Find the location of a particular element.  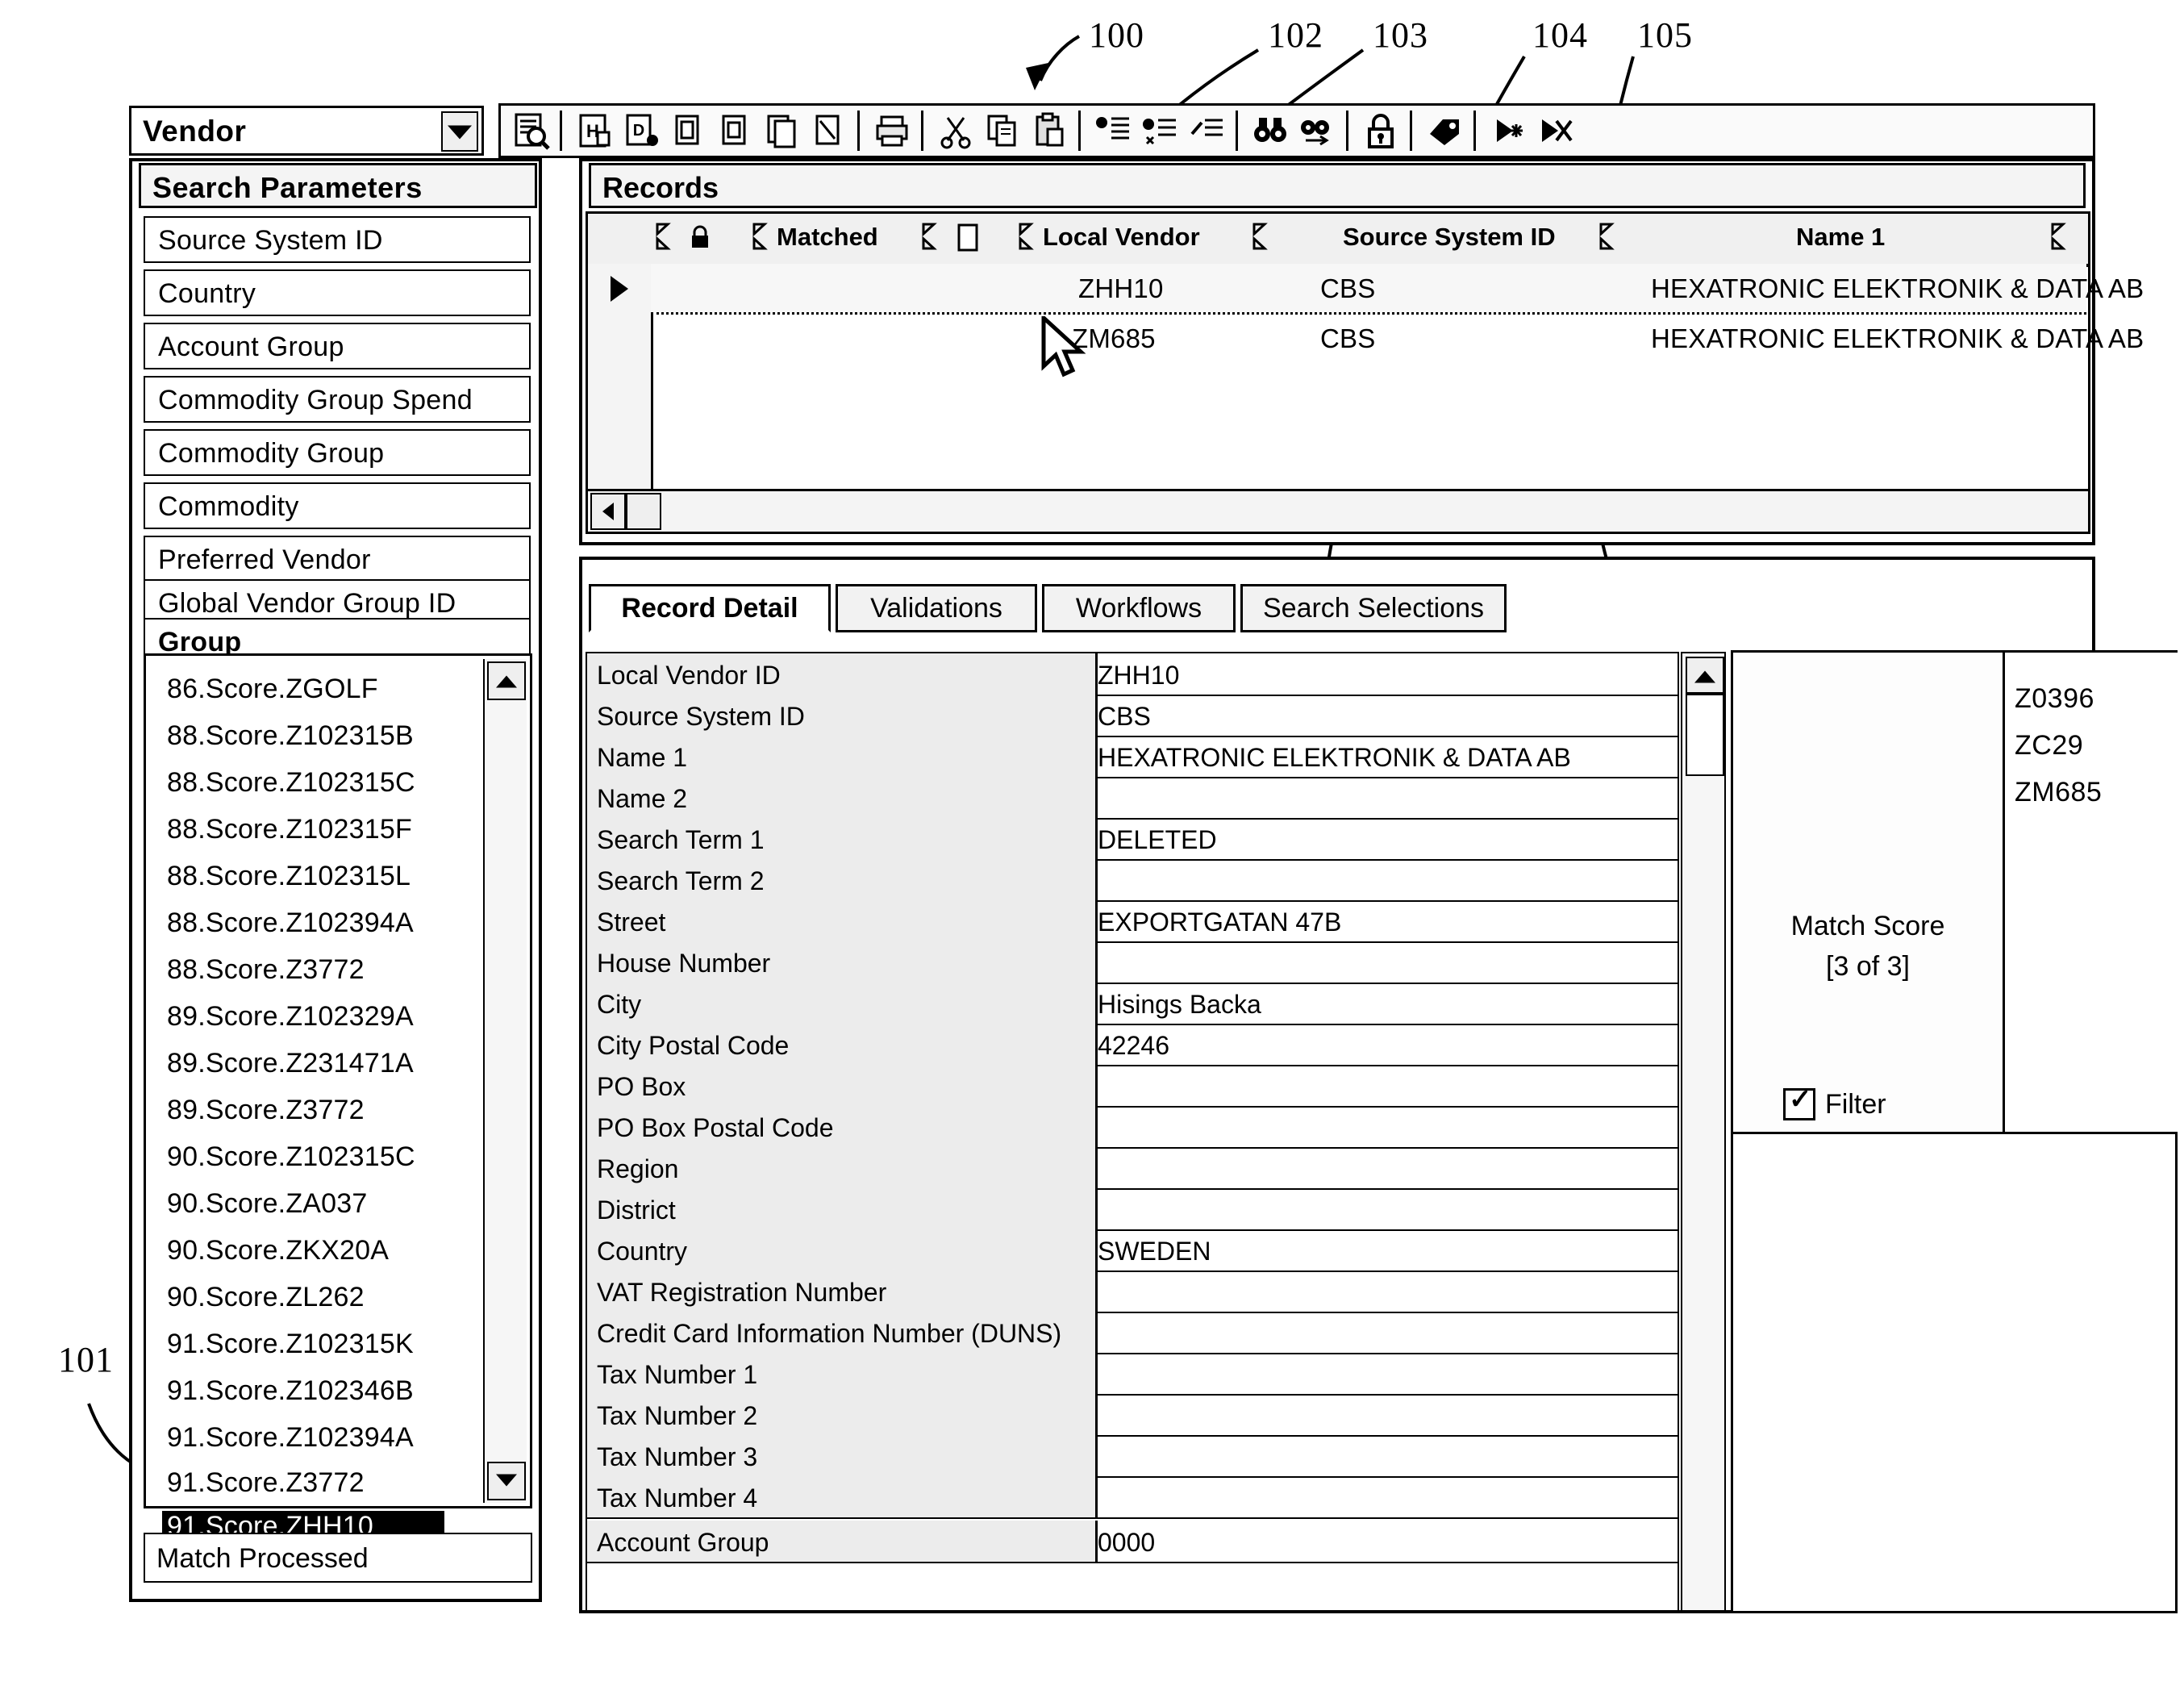

detail-row: Search Term 2 is located at coordinates (1132, 880).